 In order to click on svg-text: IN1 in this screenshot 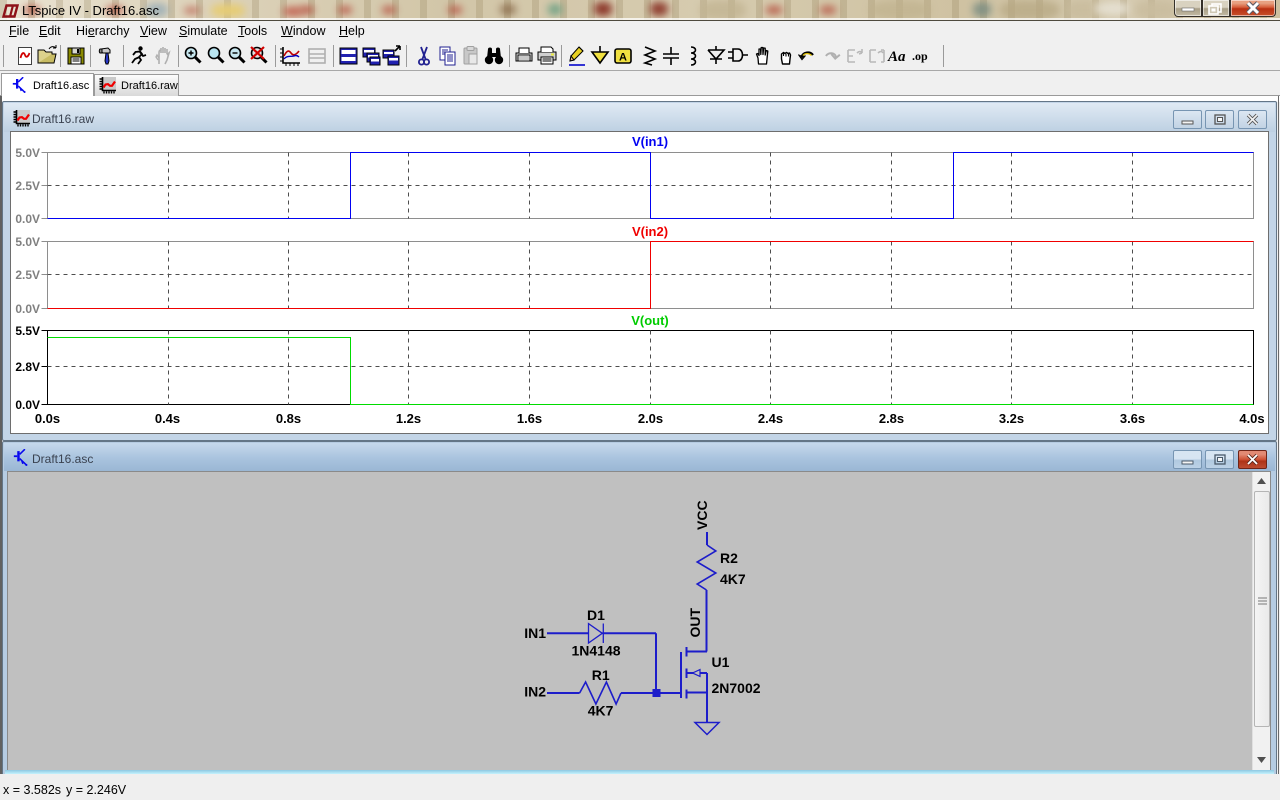, I will do `click(535, 633)`.